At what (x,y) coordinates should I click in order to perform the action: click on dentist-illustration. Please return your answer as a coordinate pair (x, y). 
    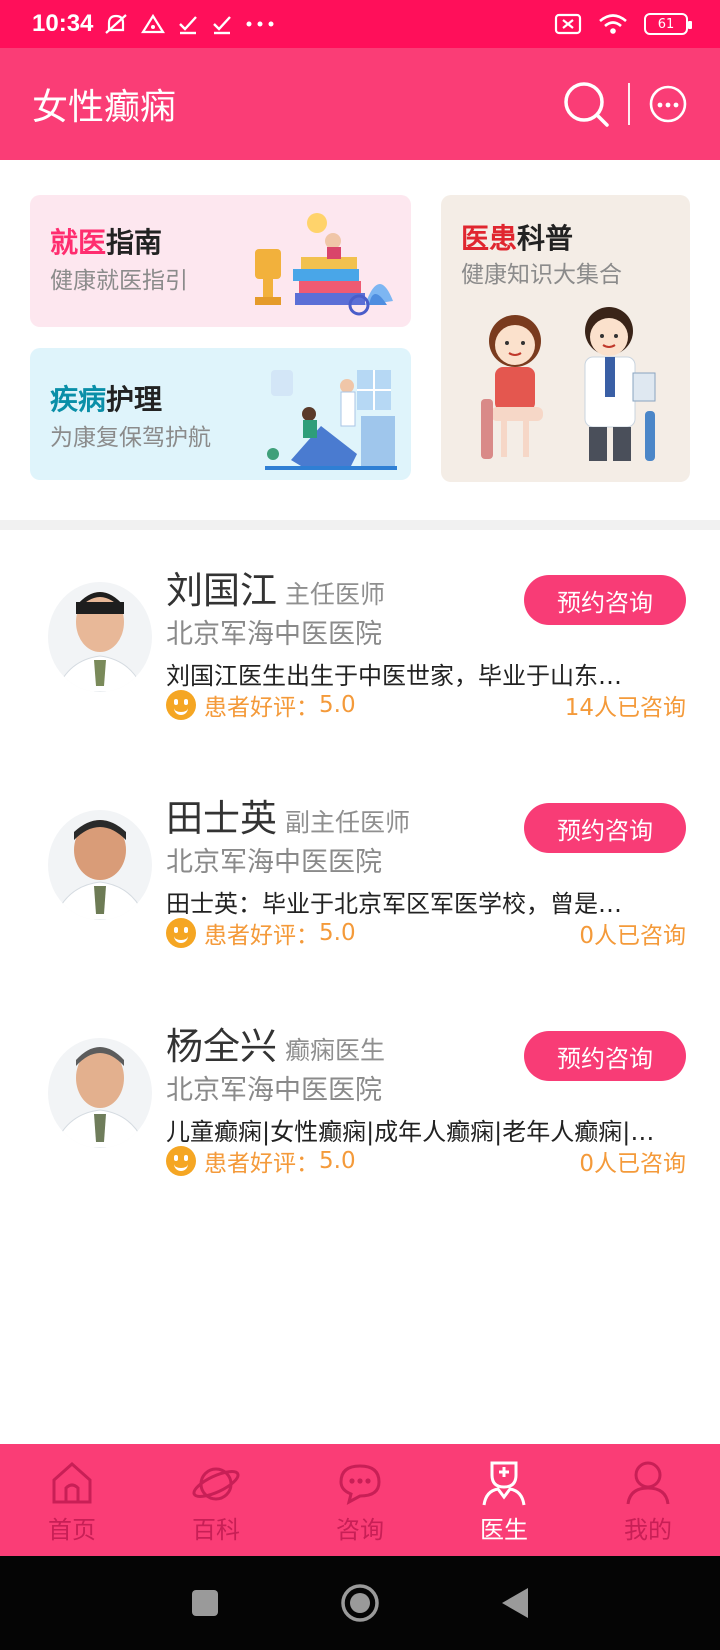
    Looking at the image, I should click on (331, 420).